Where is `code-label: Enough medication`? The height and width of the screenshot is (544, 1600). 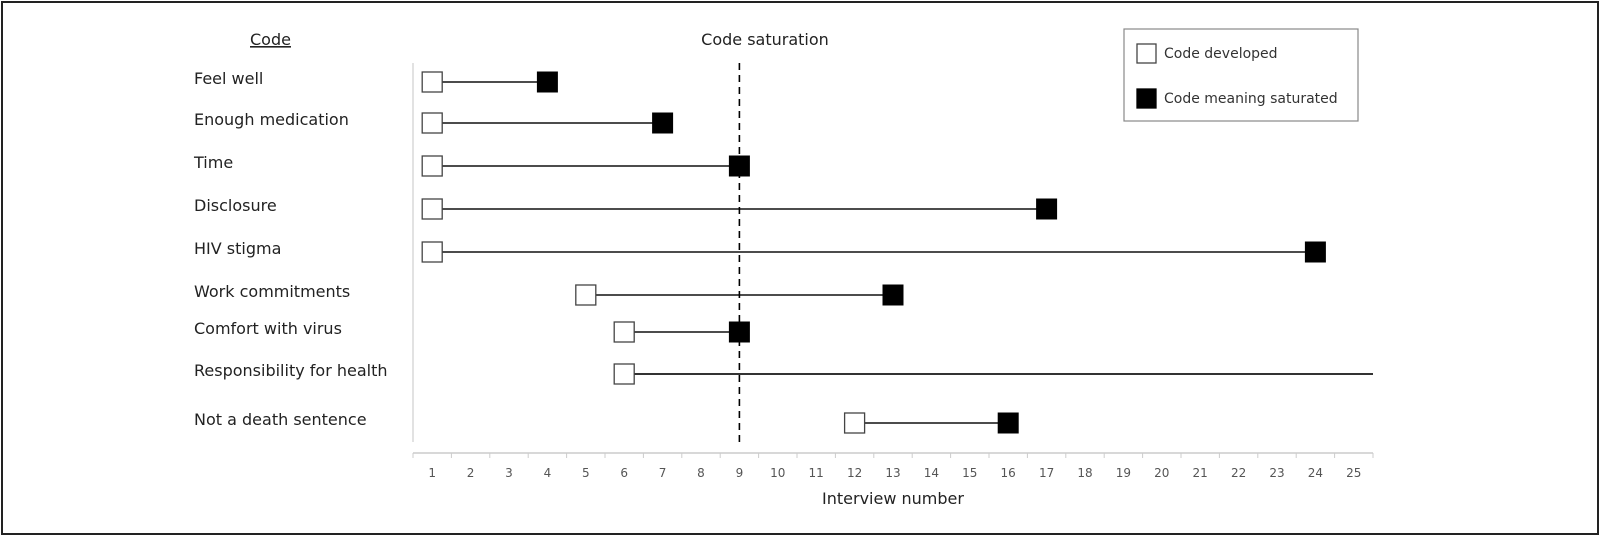
code-label: Enough medication is located at coordinates (271, 119).